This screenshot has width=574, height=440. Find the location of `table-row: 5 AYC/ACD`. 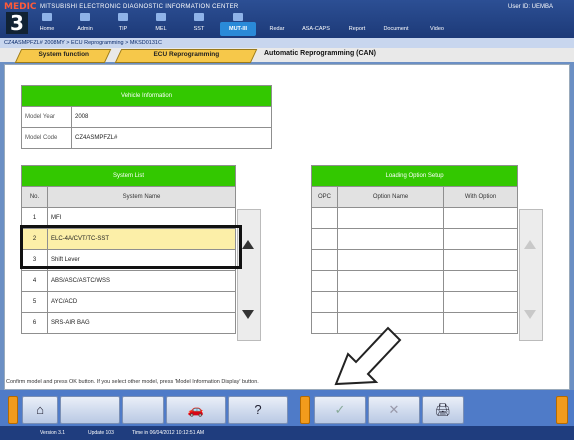

table-row: 5 AYC/ACD is located at coordinates (129, 302).